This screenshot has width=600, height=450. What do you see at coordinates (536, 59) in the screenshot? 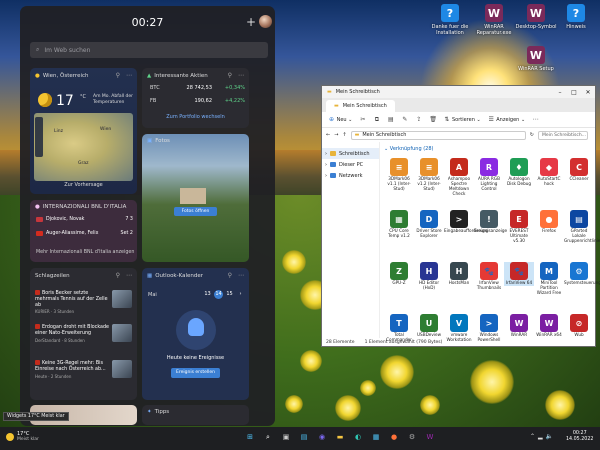
I see `desktop-icon: W WinRAR Setup` at bounding box center [536, 59].